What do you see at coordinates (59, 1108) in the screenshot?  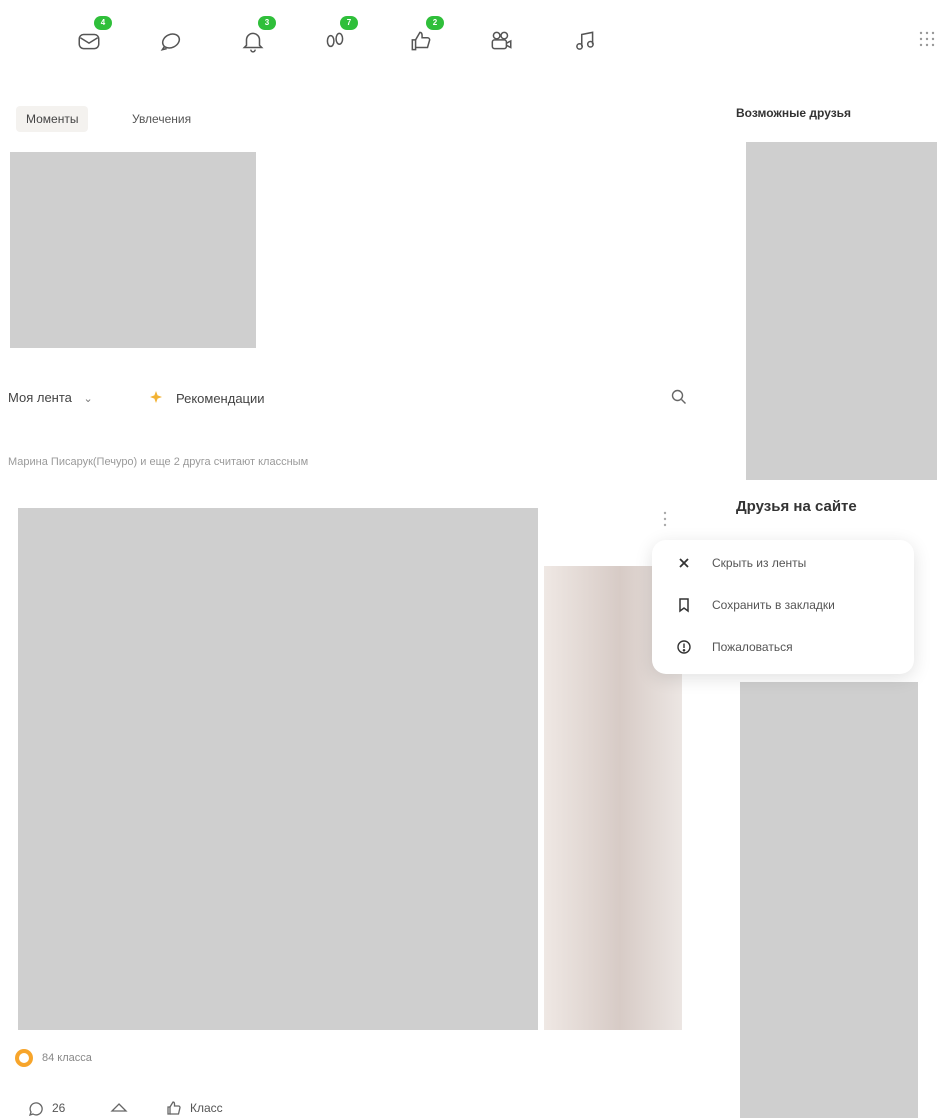 I see `comments-count: 26` at bounding box center [59, 1108].